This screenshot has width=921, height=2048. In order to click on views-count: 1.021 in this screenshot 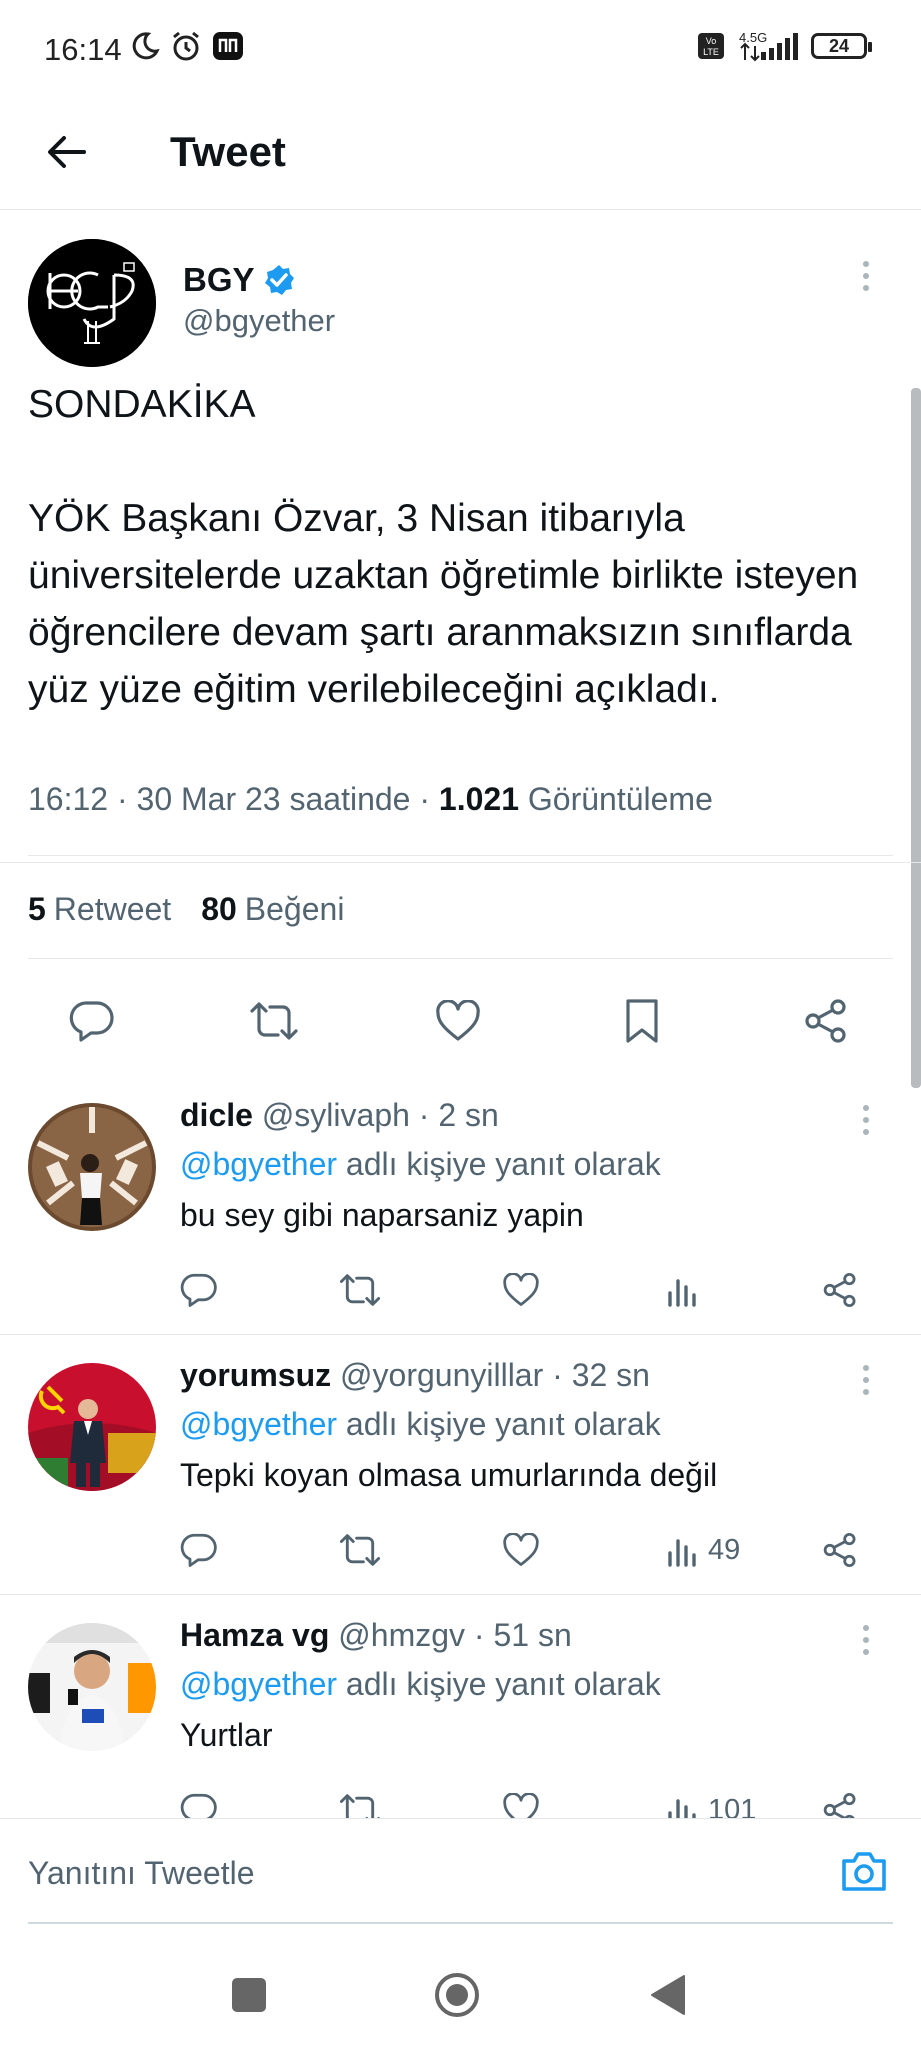, I will do `click(478, 799)`.